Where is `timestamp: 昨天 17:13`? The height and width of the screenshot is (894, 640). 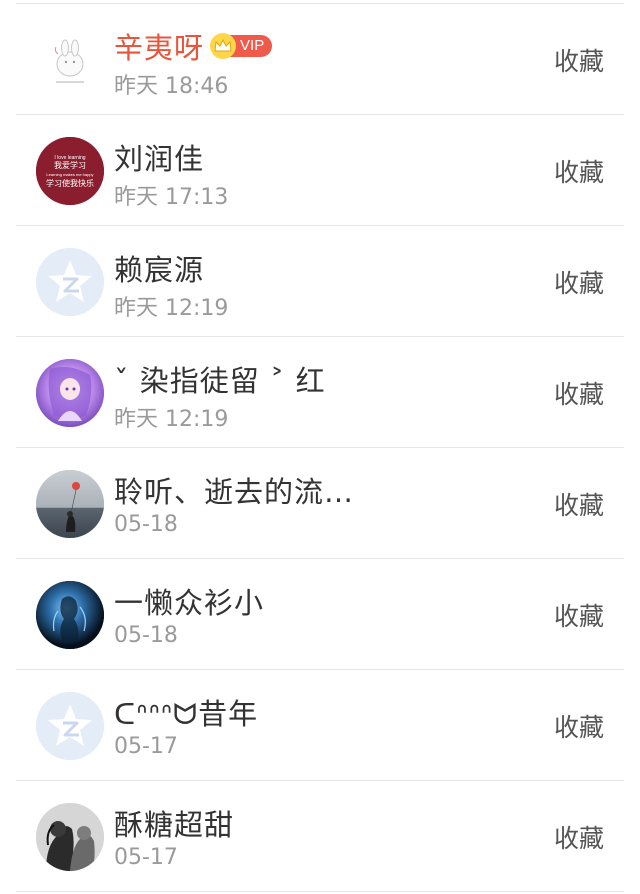 timestamp: 昨天 17:13 is located at coordinates (171, 197).